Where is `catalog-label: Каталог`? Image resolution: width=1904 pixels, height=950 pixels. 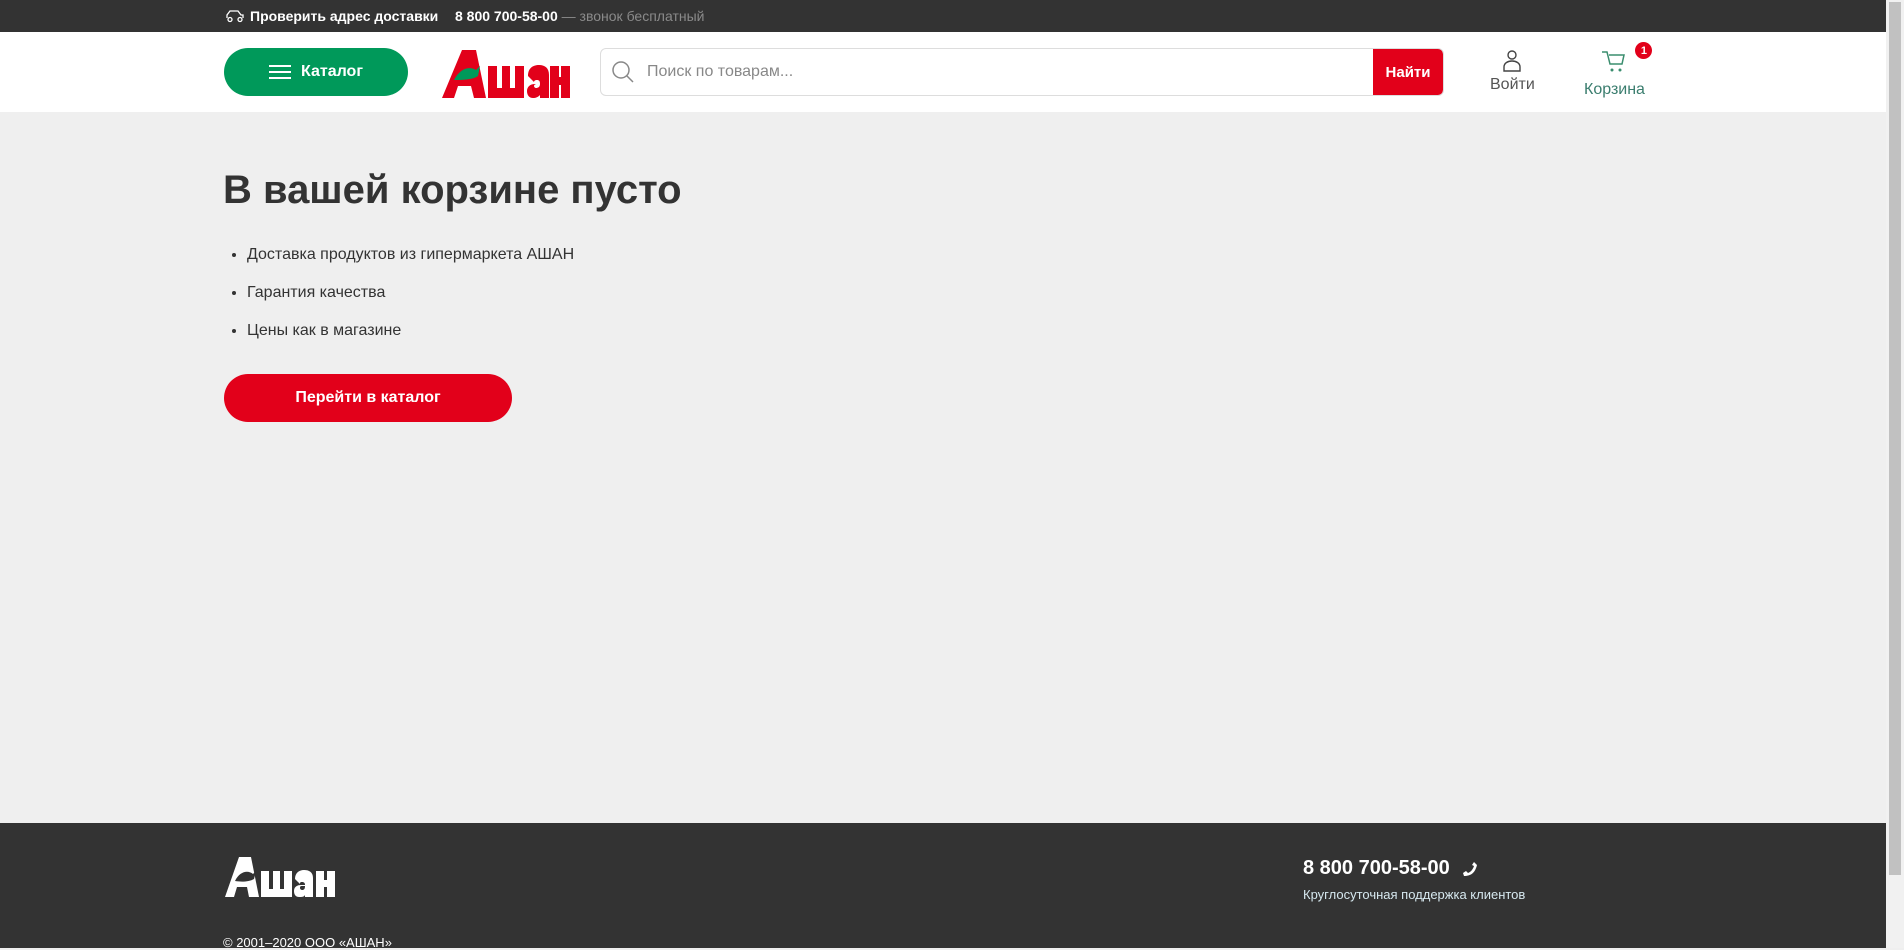
catalog-label: Каталог is located at coordinates (332, 71).